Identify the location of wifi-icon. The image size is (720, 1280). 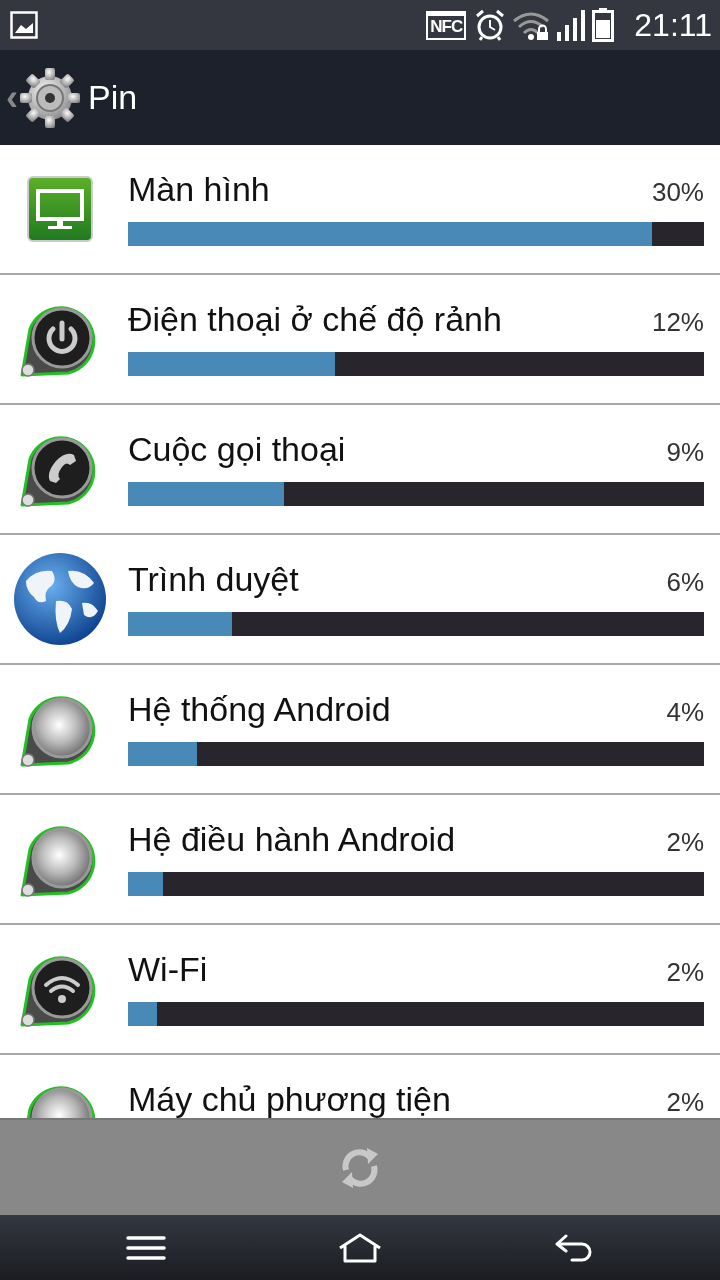
(531, 25).